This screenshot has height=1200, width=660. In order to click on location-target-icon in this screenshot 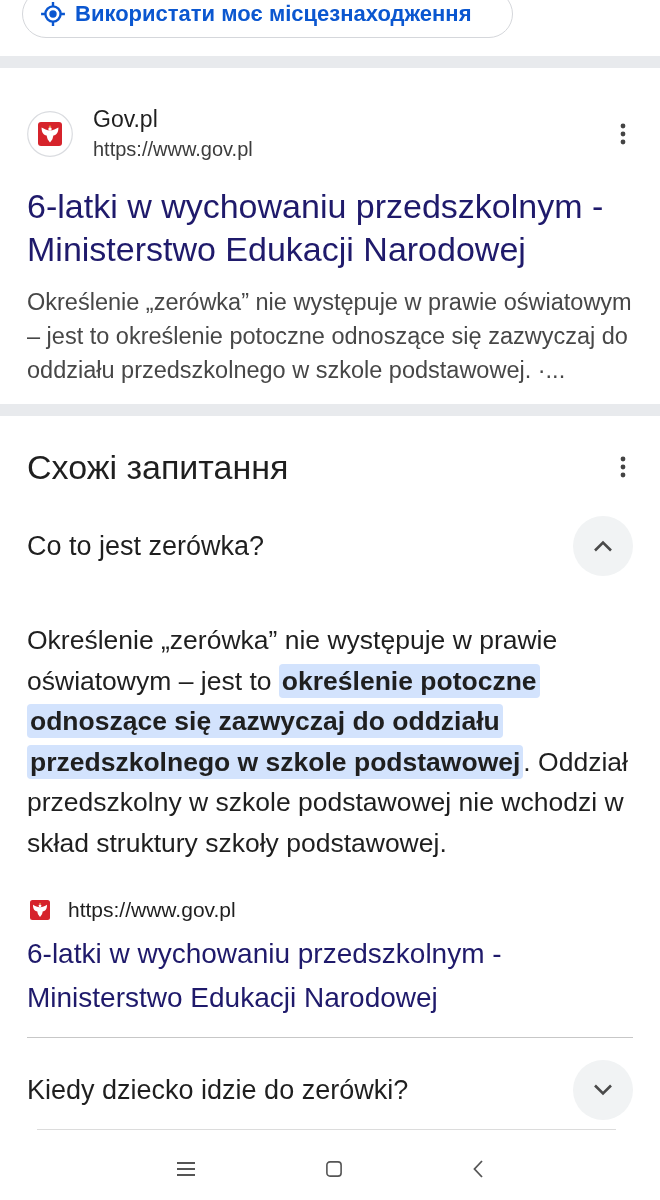, I will do `click(53, 14)`.